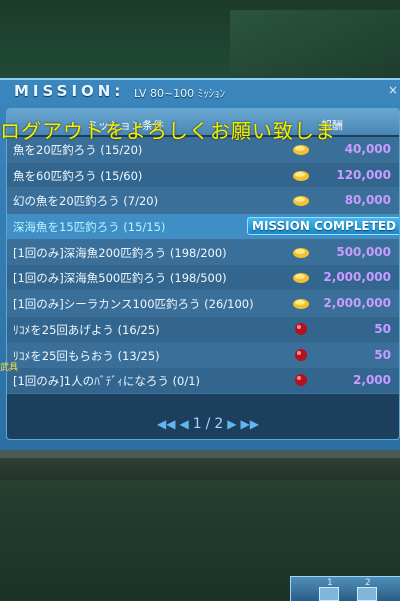 Image resolution: width=400 pixels, height=601 pixels. I want to click on next-page-button: ▶, so click(231, 424).